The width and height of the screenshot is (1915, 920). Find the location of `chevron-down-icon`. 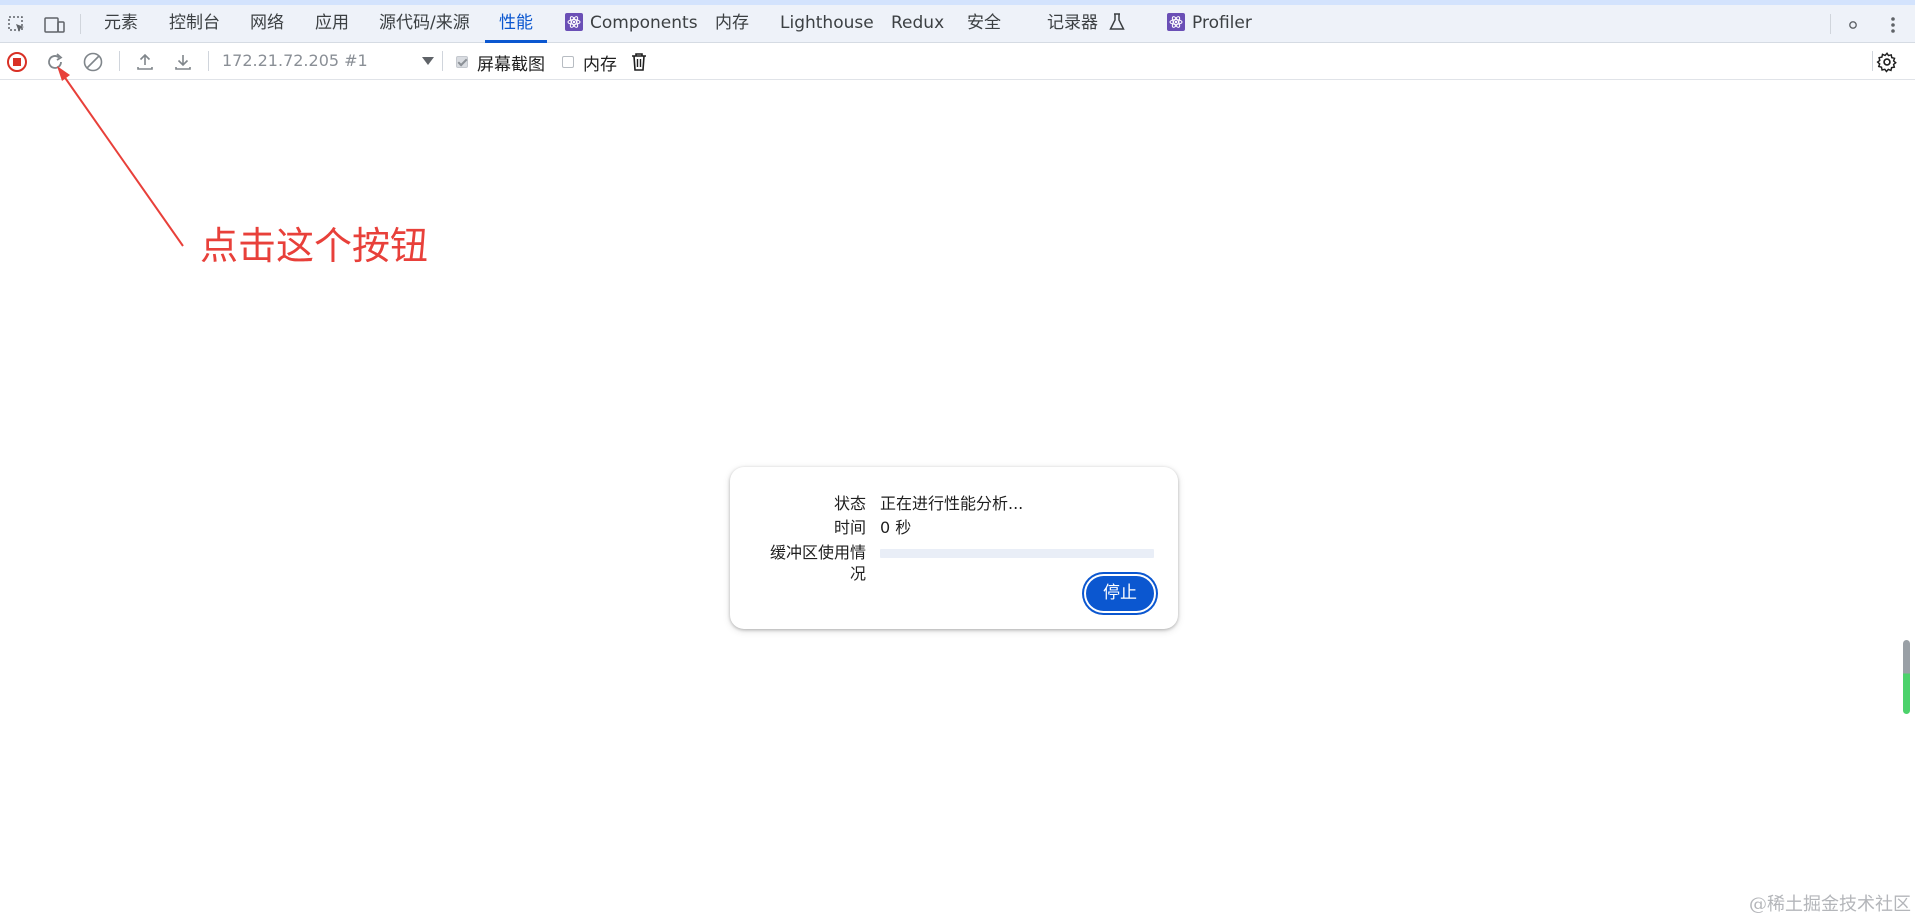

chevron-down-icon is located at coordinates (428, 61).